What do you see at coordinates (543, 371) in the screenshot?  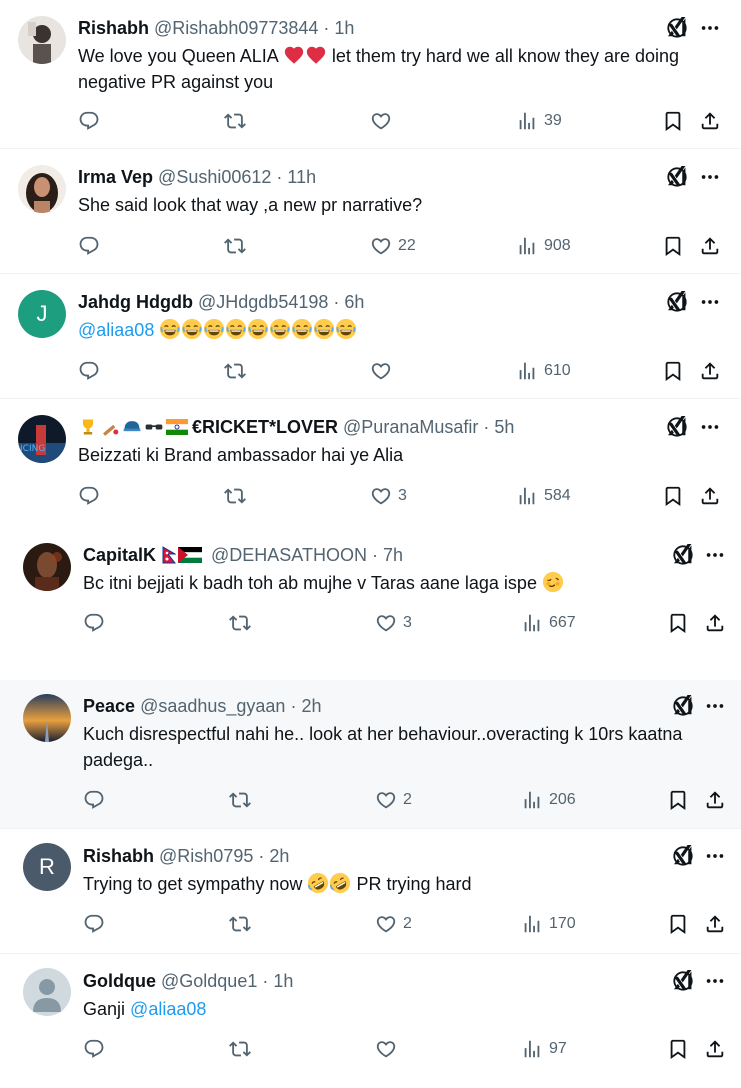 I see `views-icon: 610` at bounding box center [543, 371].